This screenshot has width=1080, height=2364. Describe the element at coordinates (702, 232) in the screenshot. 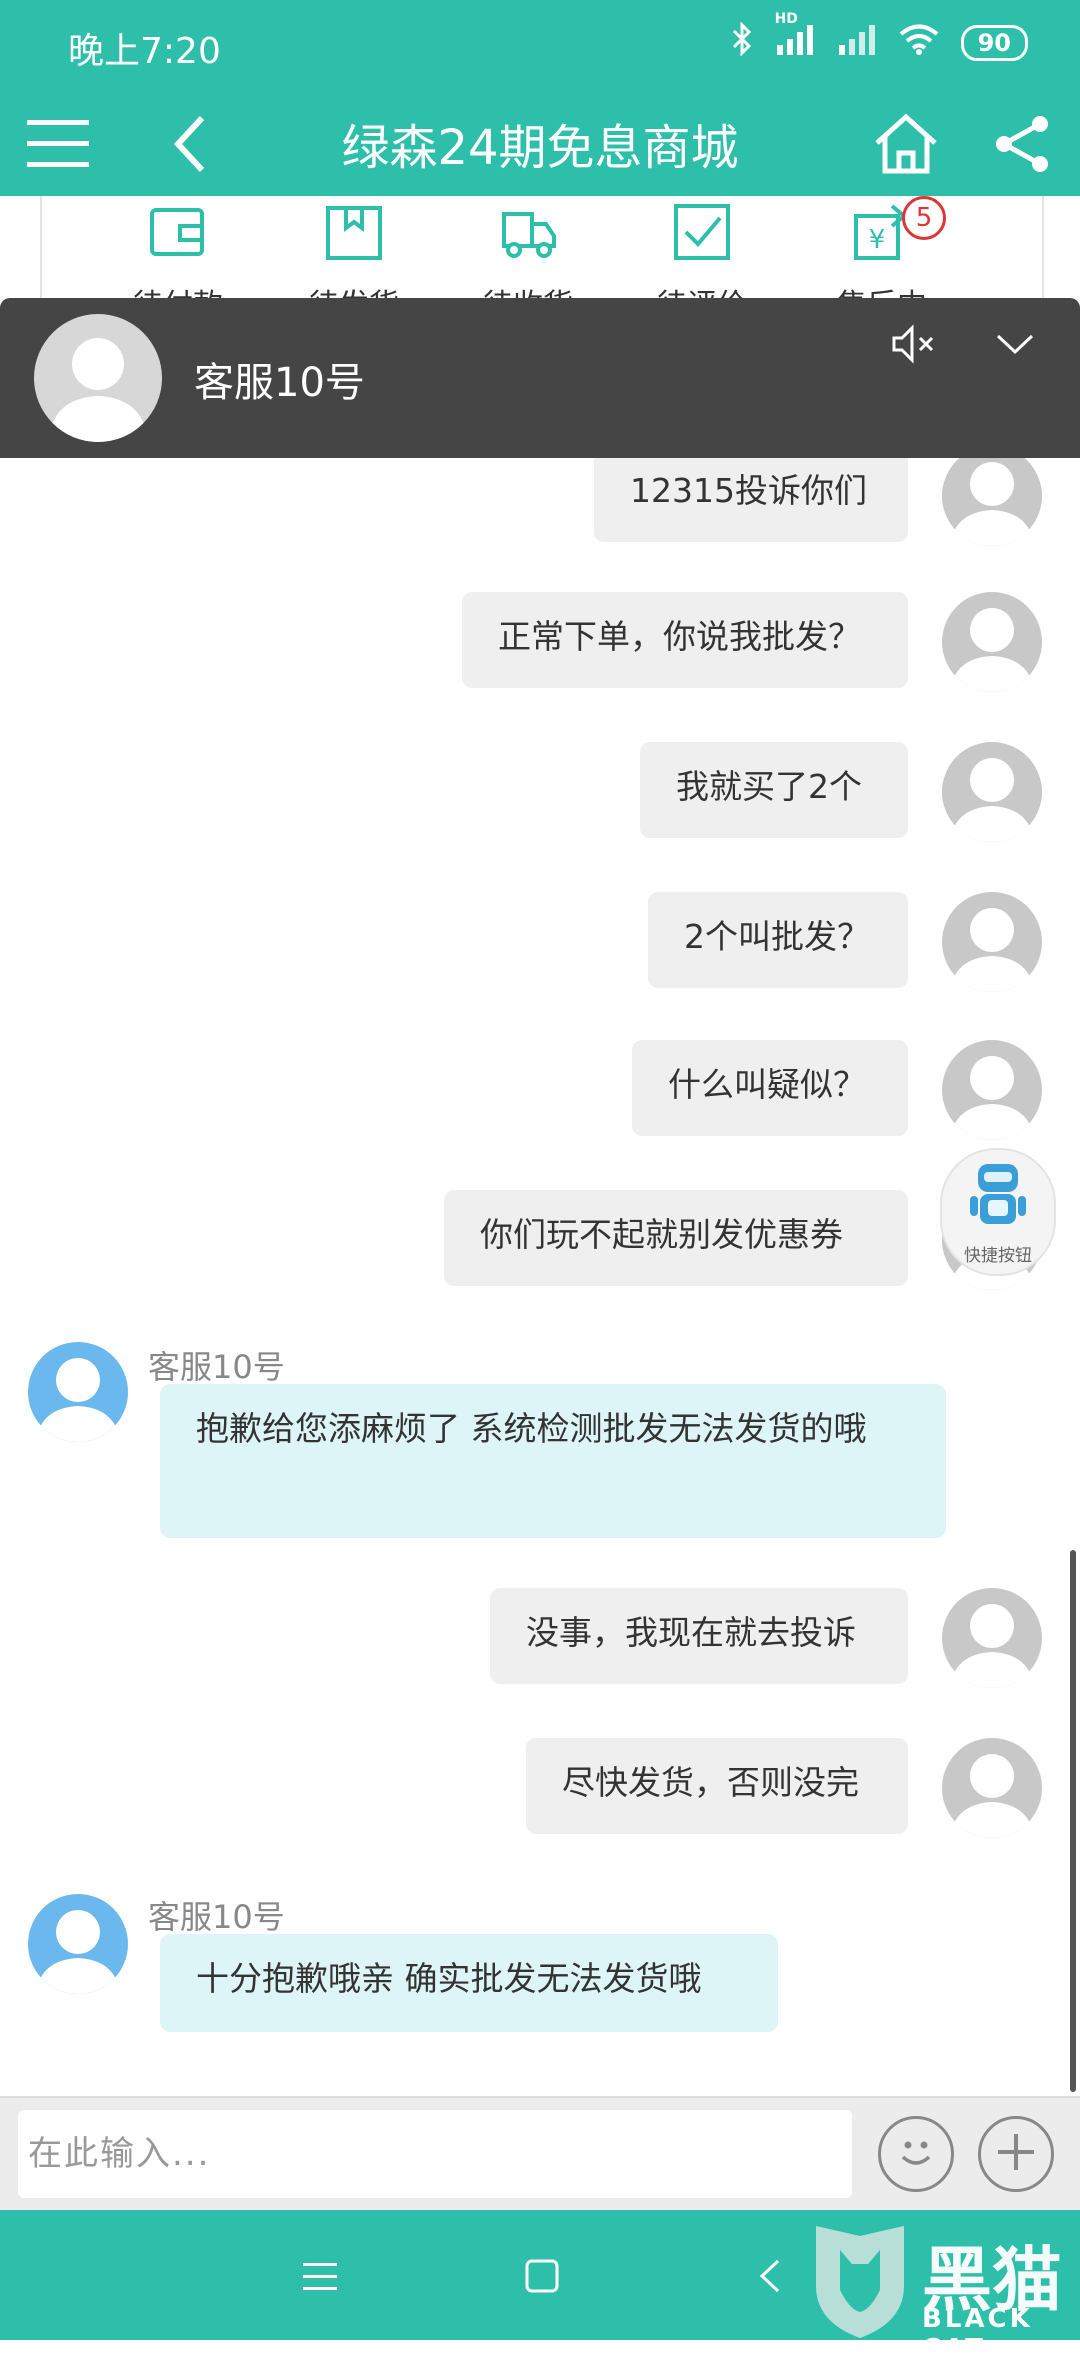

I see `check-icon` at that location.